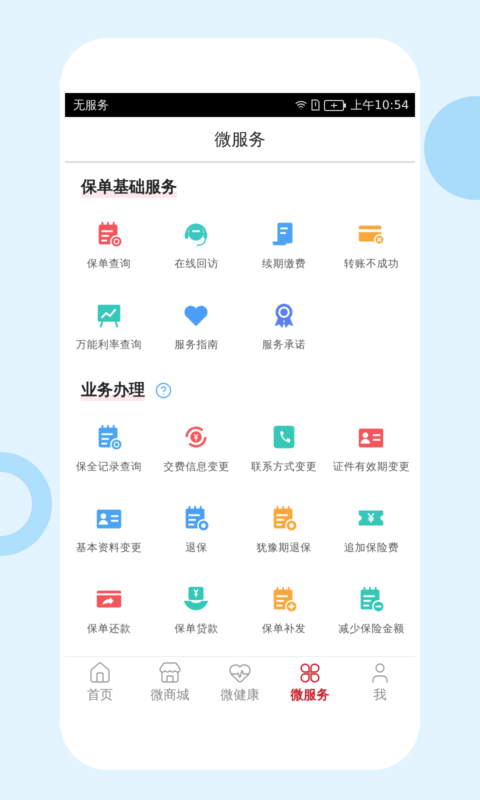  I want to click on clock-text: 上午10:54, so click(379, 105).